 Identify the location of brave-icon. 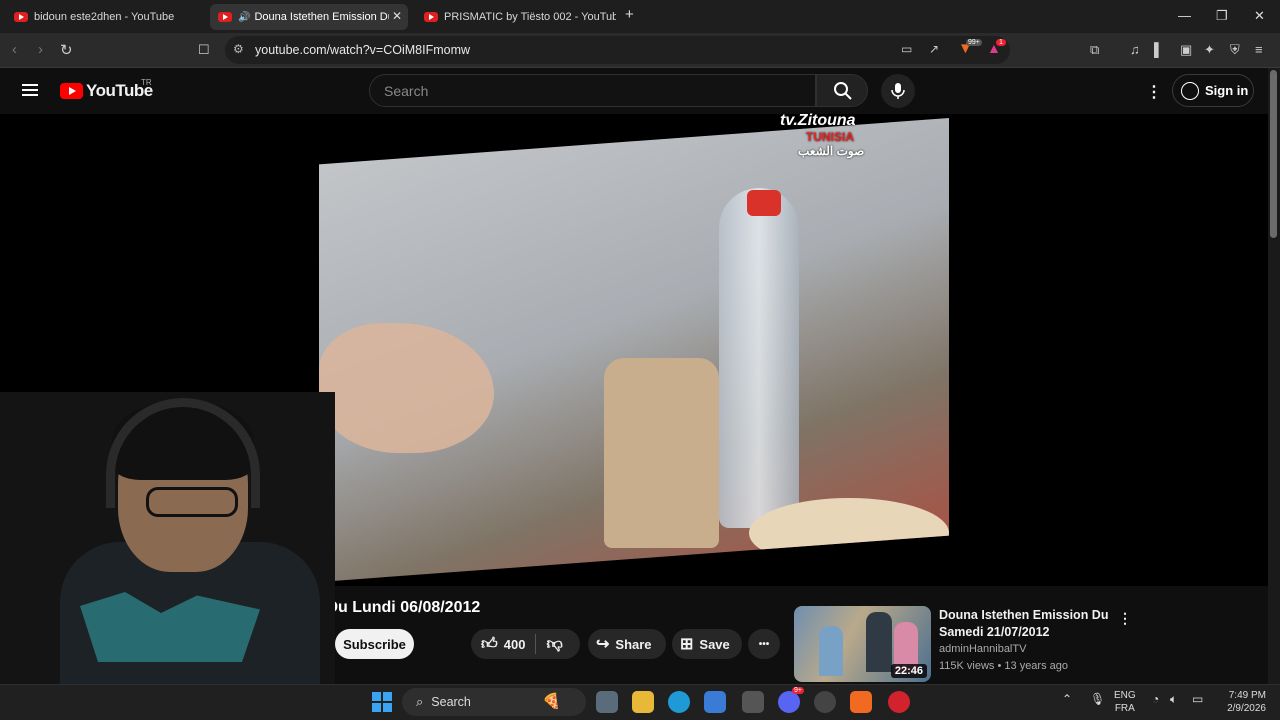
(861, 702).